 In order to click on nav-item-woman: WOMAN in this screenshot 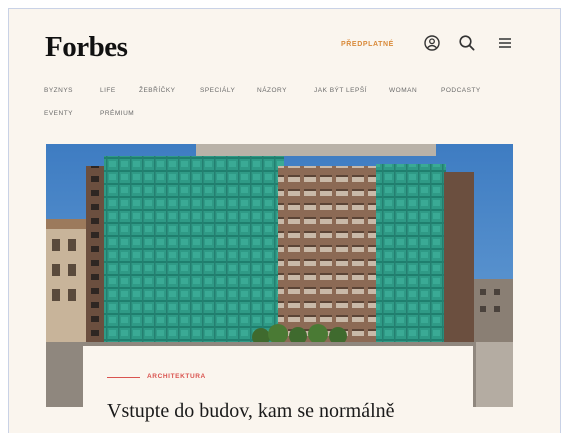, I will do `click(403, 90)`.